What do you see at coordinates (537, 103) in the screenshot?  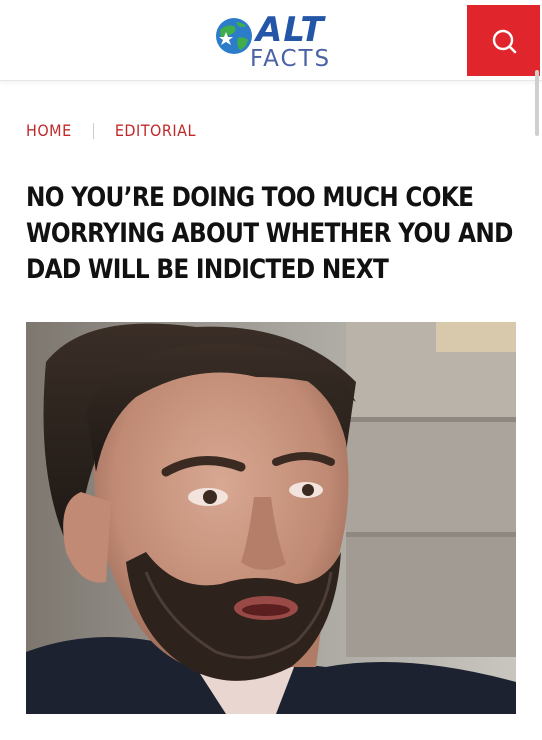 I see `scrollbar-thumb` at bounding box center [537, 103].